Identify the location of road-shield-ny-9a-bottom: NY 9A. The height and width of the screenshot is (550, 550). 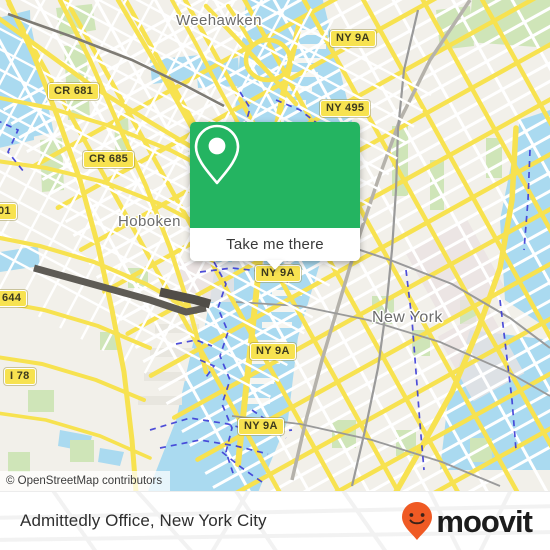
(261, 426).